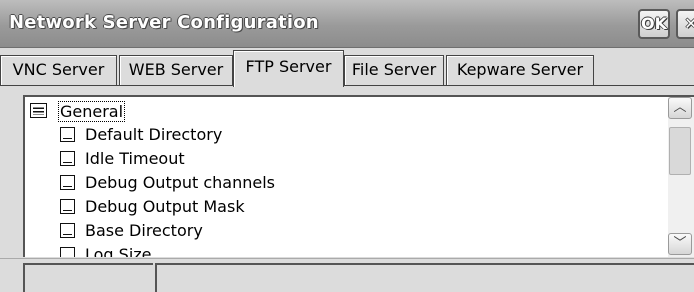 This screenshot has width=694, height=292. What do you see at coordinates (680, 151) in the screenshot?
I see `scroll-thumb` at bounding box center [680, 151].